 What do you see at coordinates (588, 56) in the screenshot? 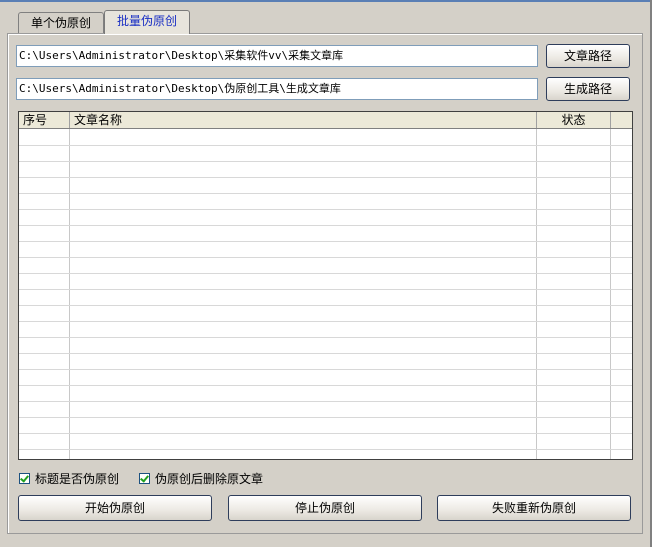
I see `source-path-button: 文章路径` at bounding box center [588, 56].